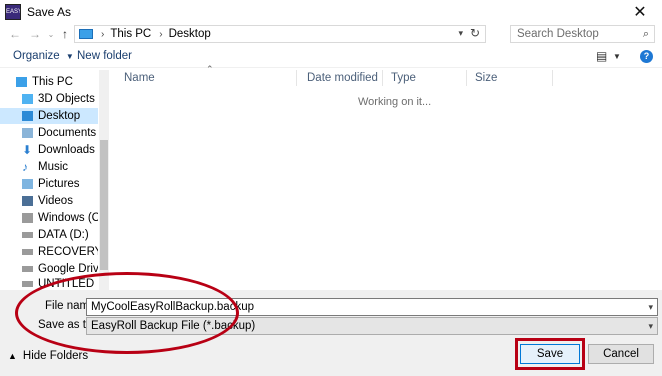  I want to click on sidebar-item-label: Google Drive File, so click(68, 269).